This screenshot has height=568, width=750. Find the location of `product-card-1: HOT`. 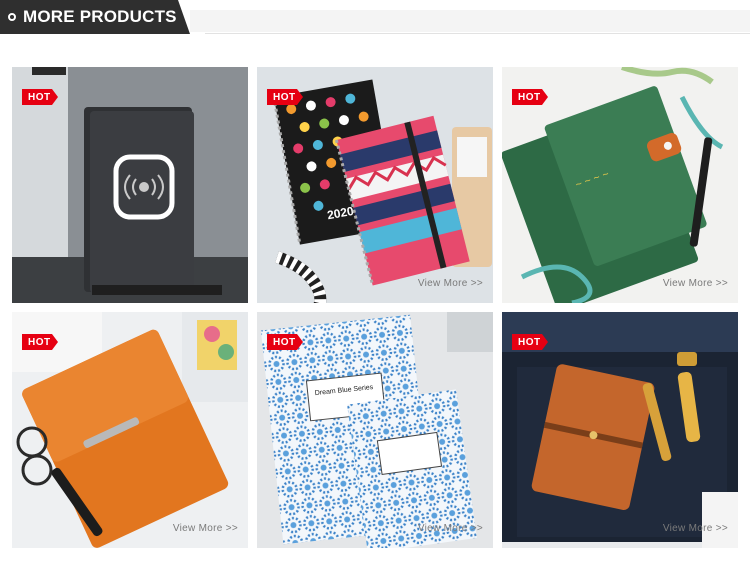

product-card-1: HOT is located at coordinates (130, 185).